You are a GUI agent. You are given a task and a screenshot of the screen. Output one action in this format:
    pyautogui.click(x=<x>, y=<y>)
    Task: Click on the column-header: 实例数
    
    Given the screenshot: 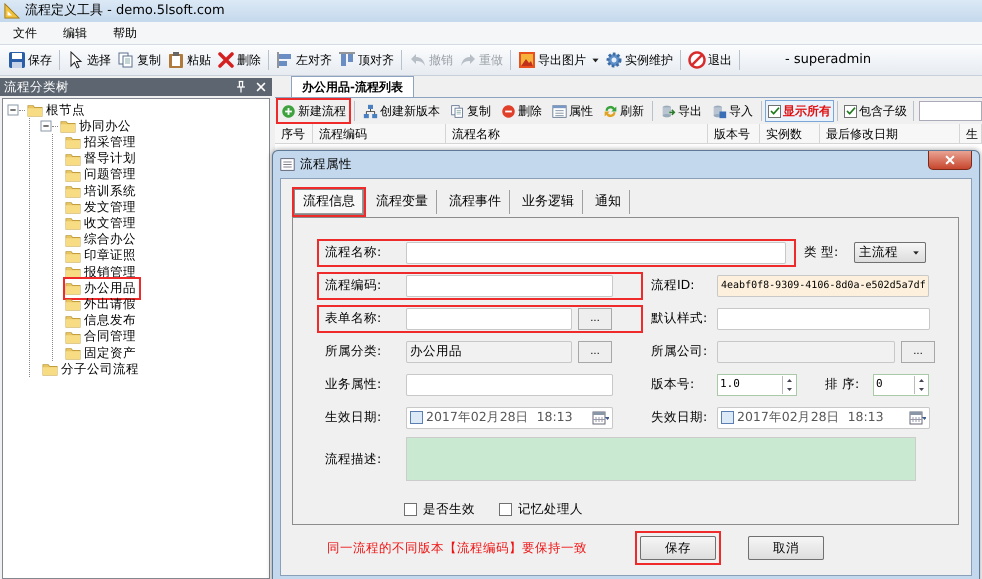 What is the action you would take?
    pyautogui.click(x=790, y=133)
    